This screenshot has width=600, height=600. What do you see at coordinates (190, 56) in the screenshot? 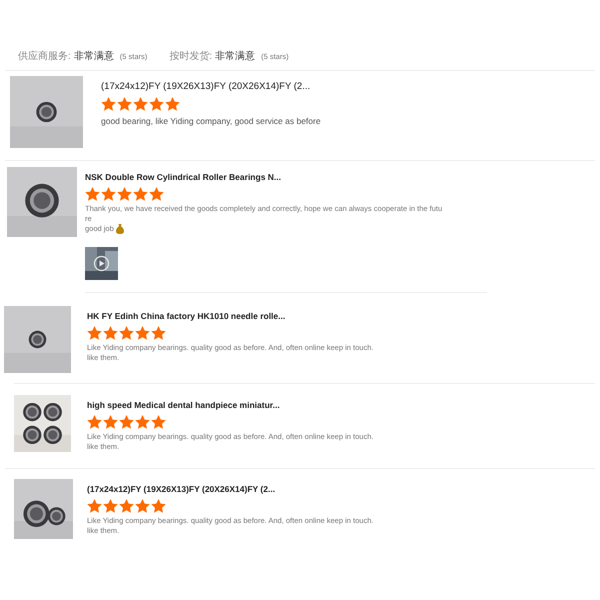
I see `rating-label: 按时发货:` at bounding box center [190, 56].